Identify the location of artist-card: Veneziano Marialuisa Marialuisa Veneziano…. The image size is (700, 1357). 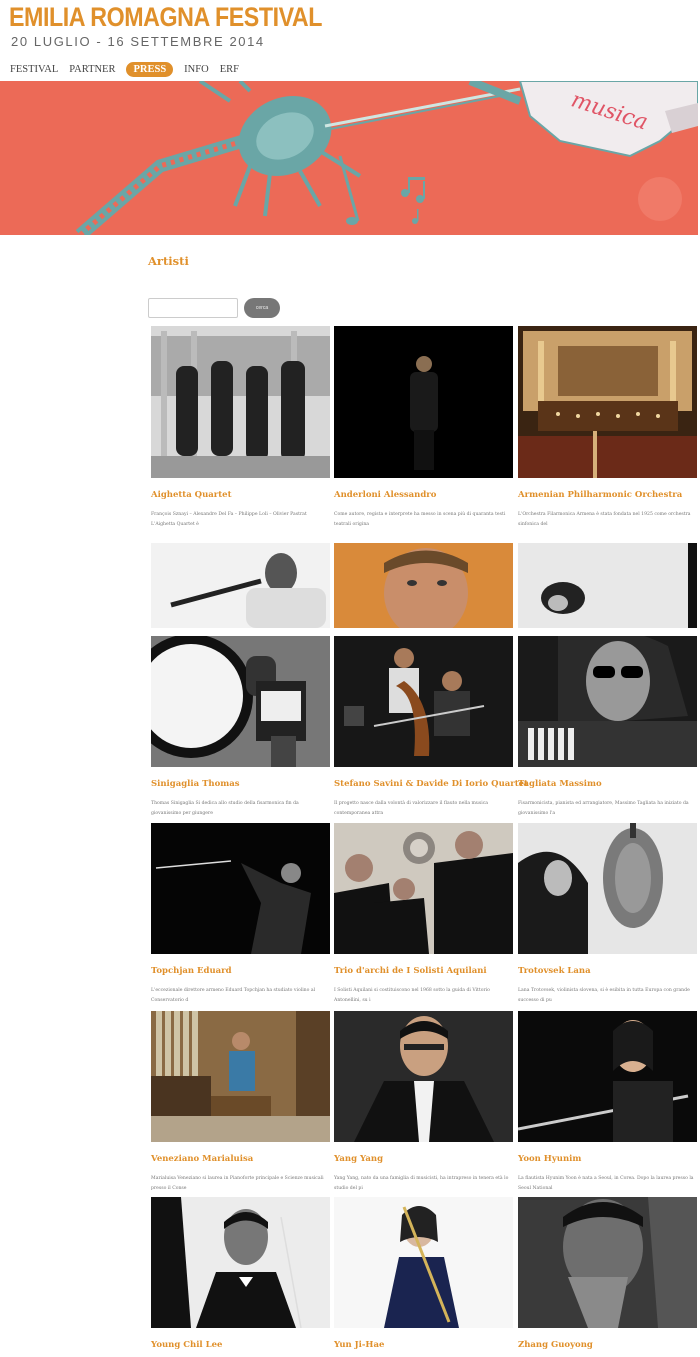
(240, 1107).